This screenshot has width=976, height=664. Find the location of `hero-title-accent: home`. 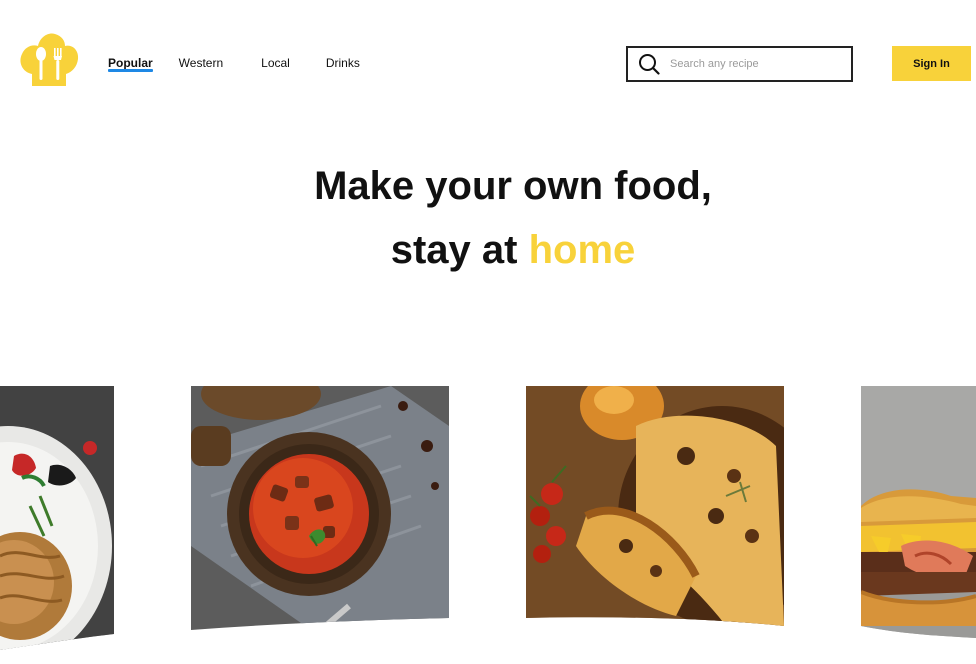

hero-title-accent: home is located at coordinates (582, 250).